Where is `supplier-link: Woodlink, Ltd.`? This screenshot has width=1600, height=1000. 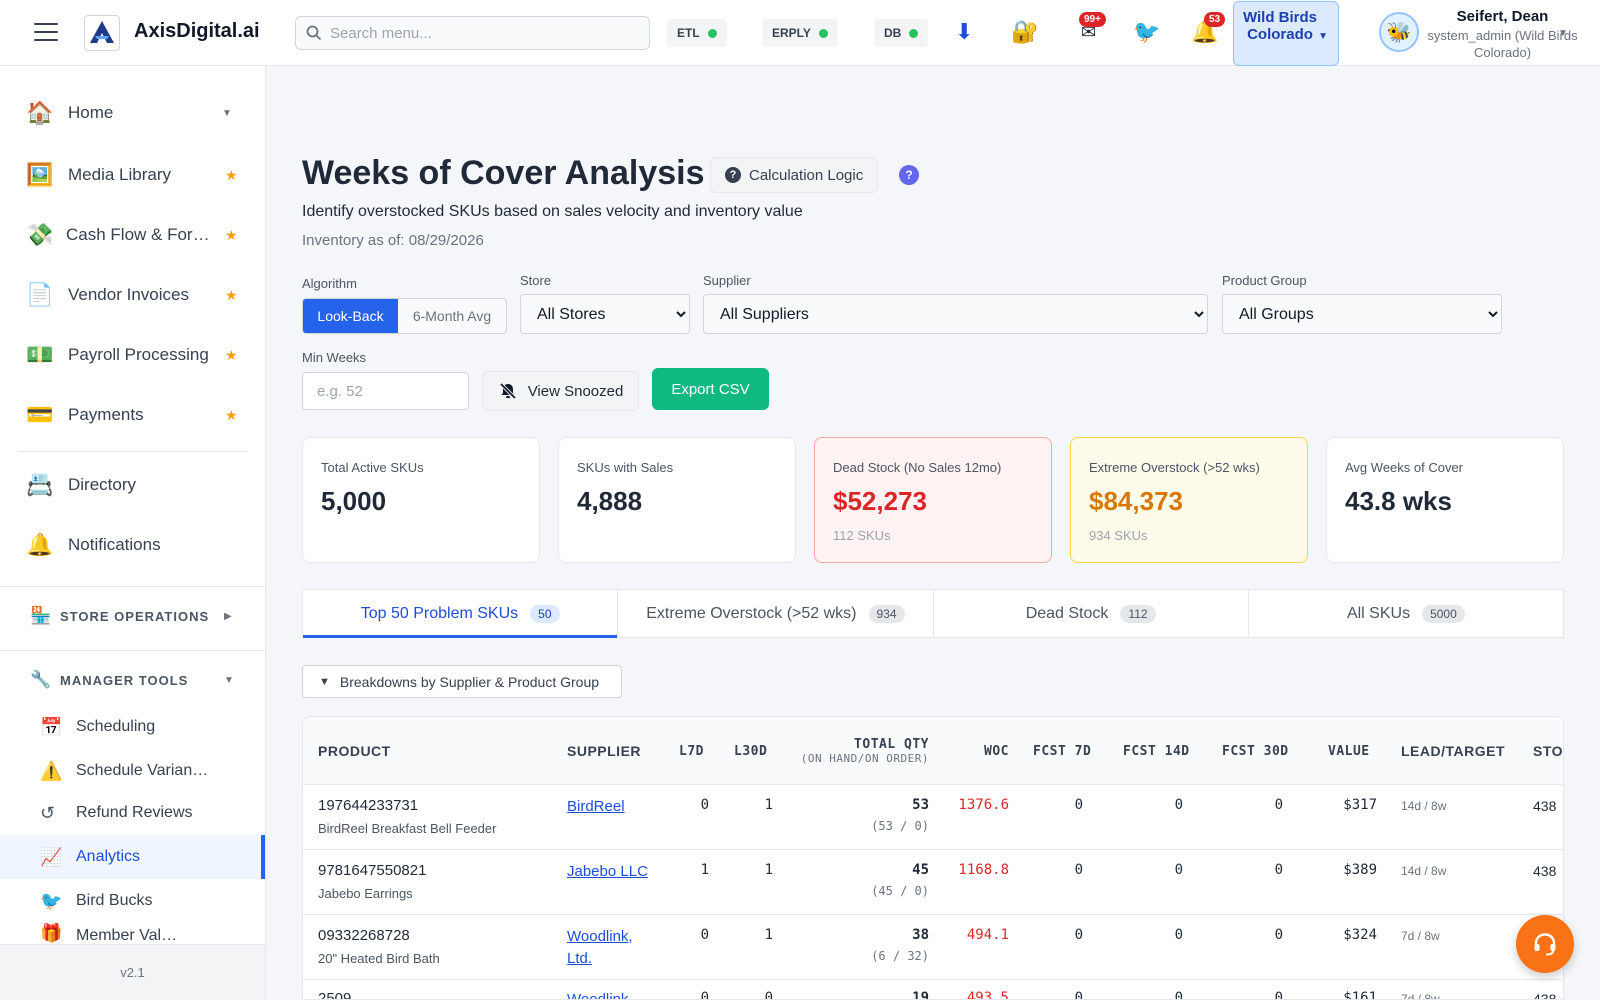 supplier-link: Woodlink, Ltd. is located at coordinates (612, 948).